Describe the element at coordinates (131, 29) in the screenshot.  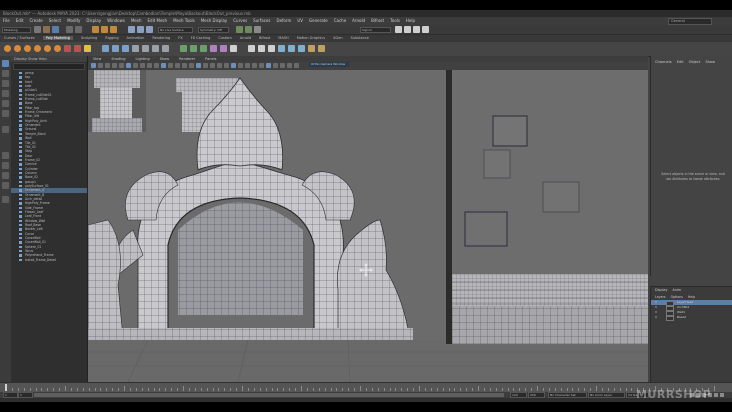
I see `snap-grid-icon` at that location.